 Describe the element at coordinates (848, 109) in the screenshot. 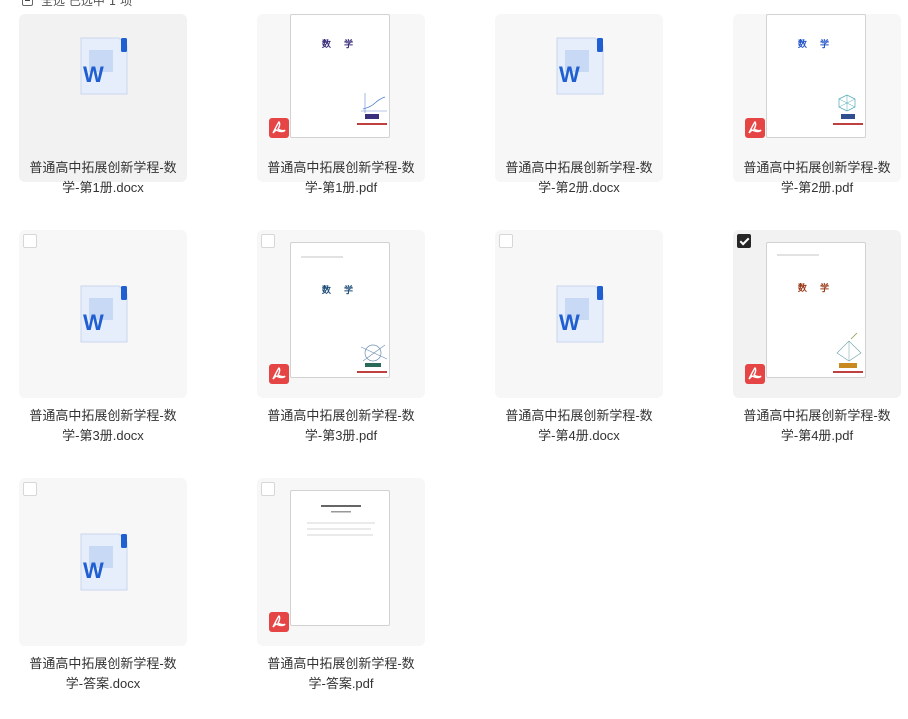

I see `cover-polyhedron-illustration` at that location.